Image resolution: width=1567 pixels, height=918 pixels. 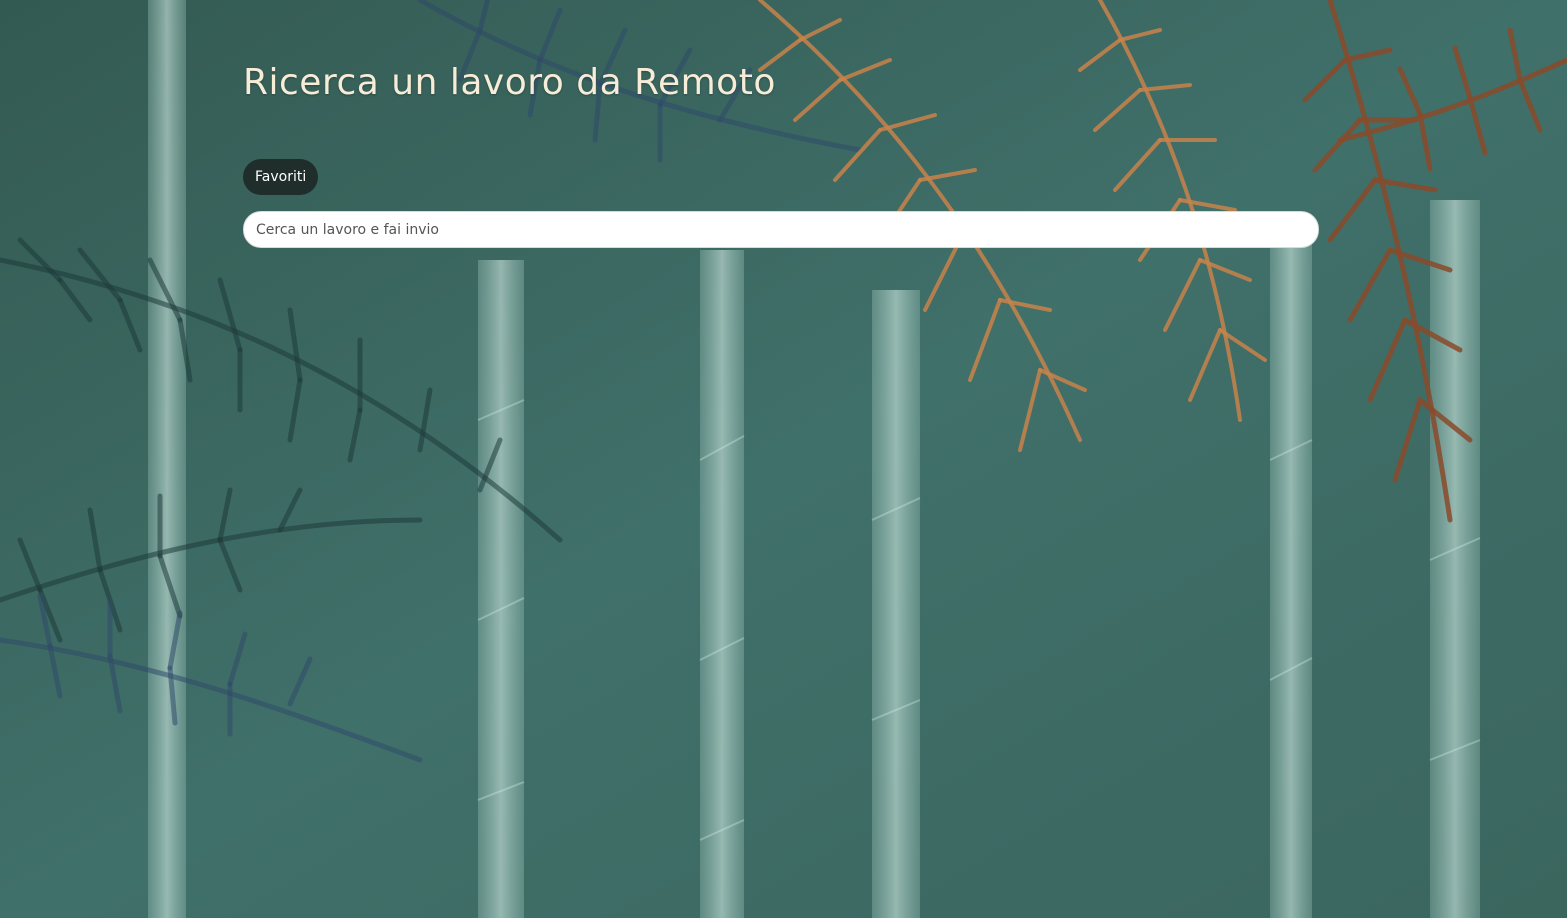 What do you see at coordinates (281, 177) in the screenshot?
I see `favorites-button: Favoriti` at bounding box center [281, 177].